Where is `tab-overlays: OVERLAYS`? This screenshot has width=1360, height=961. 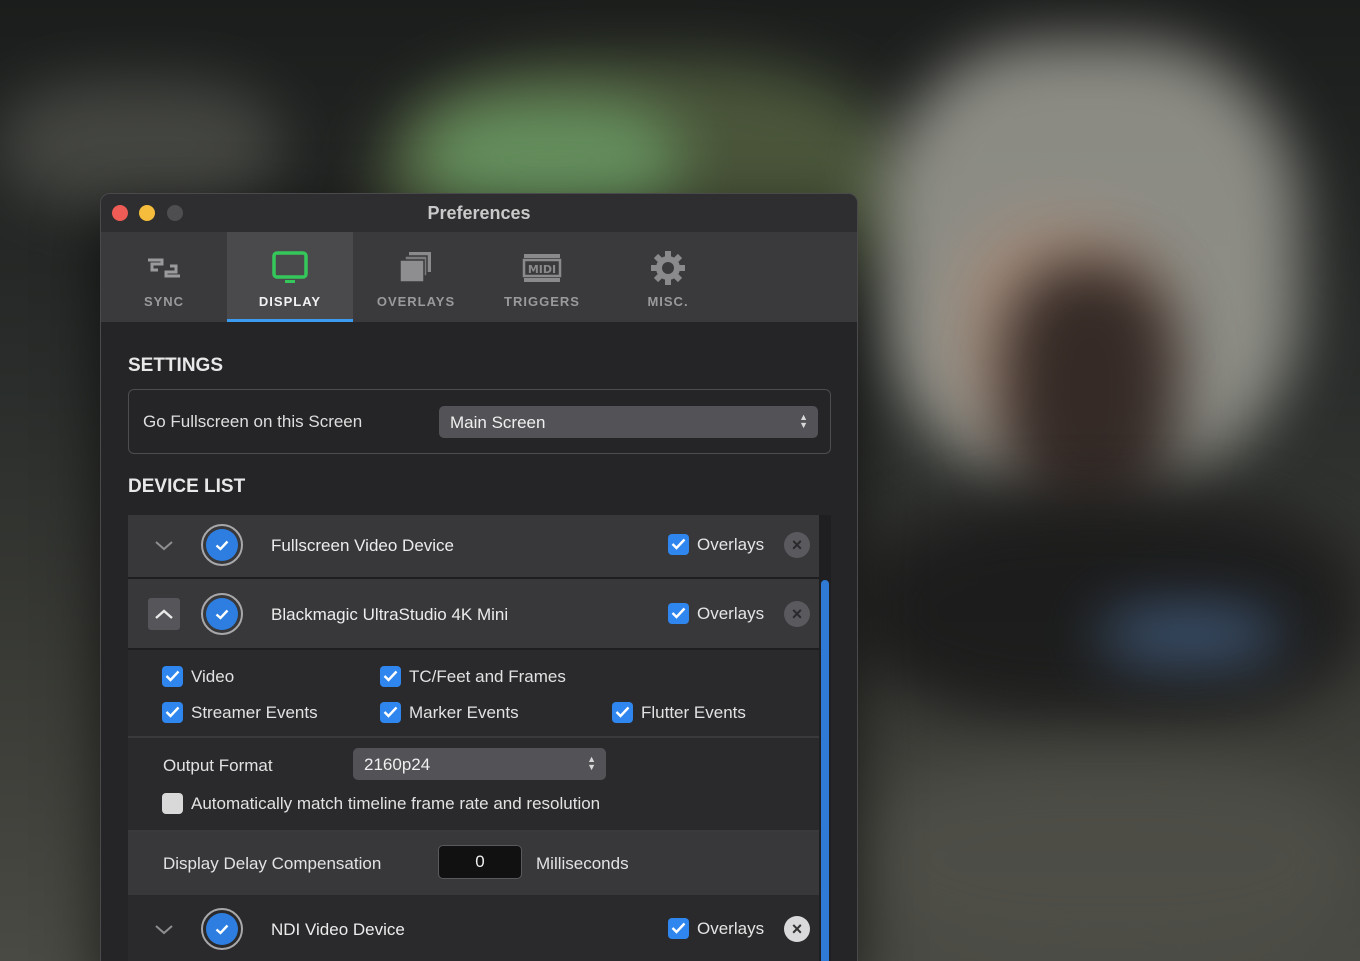
tab-overlays: OVERLAYS is located at coordinates (416, 277).